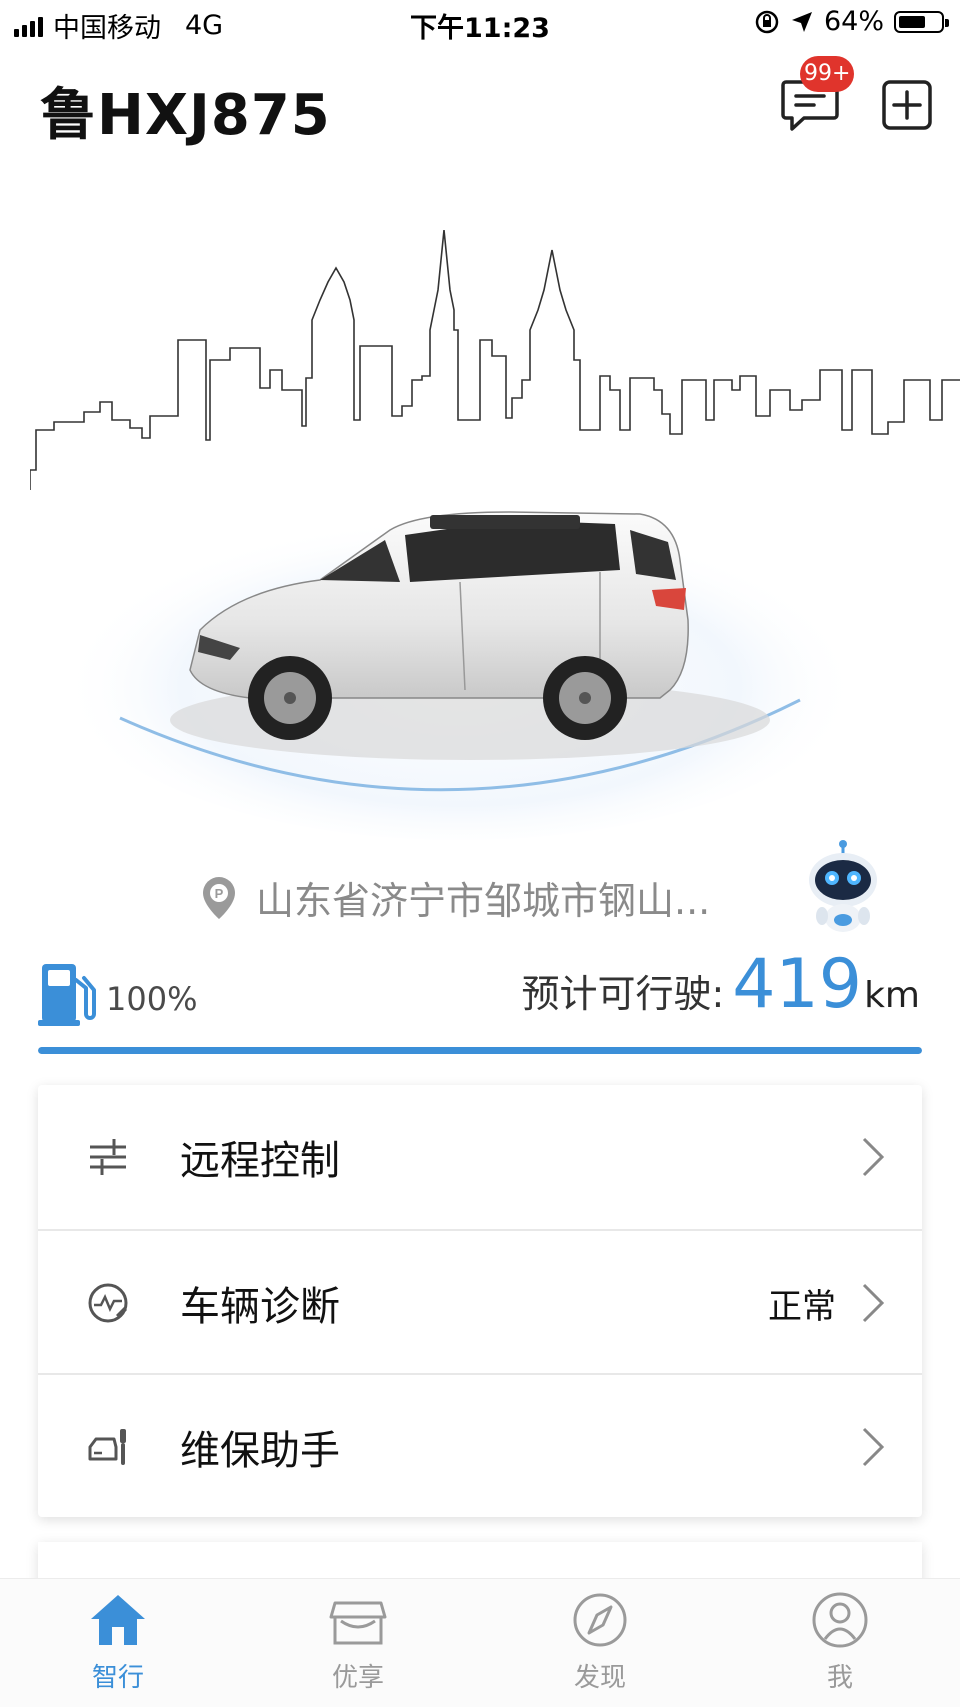  I want to click on range-label: 预计可行驶:, so click(623, 994).